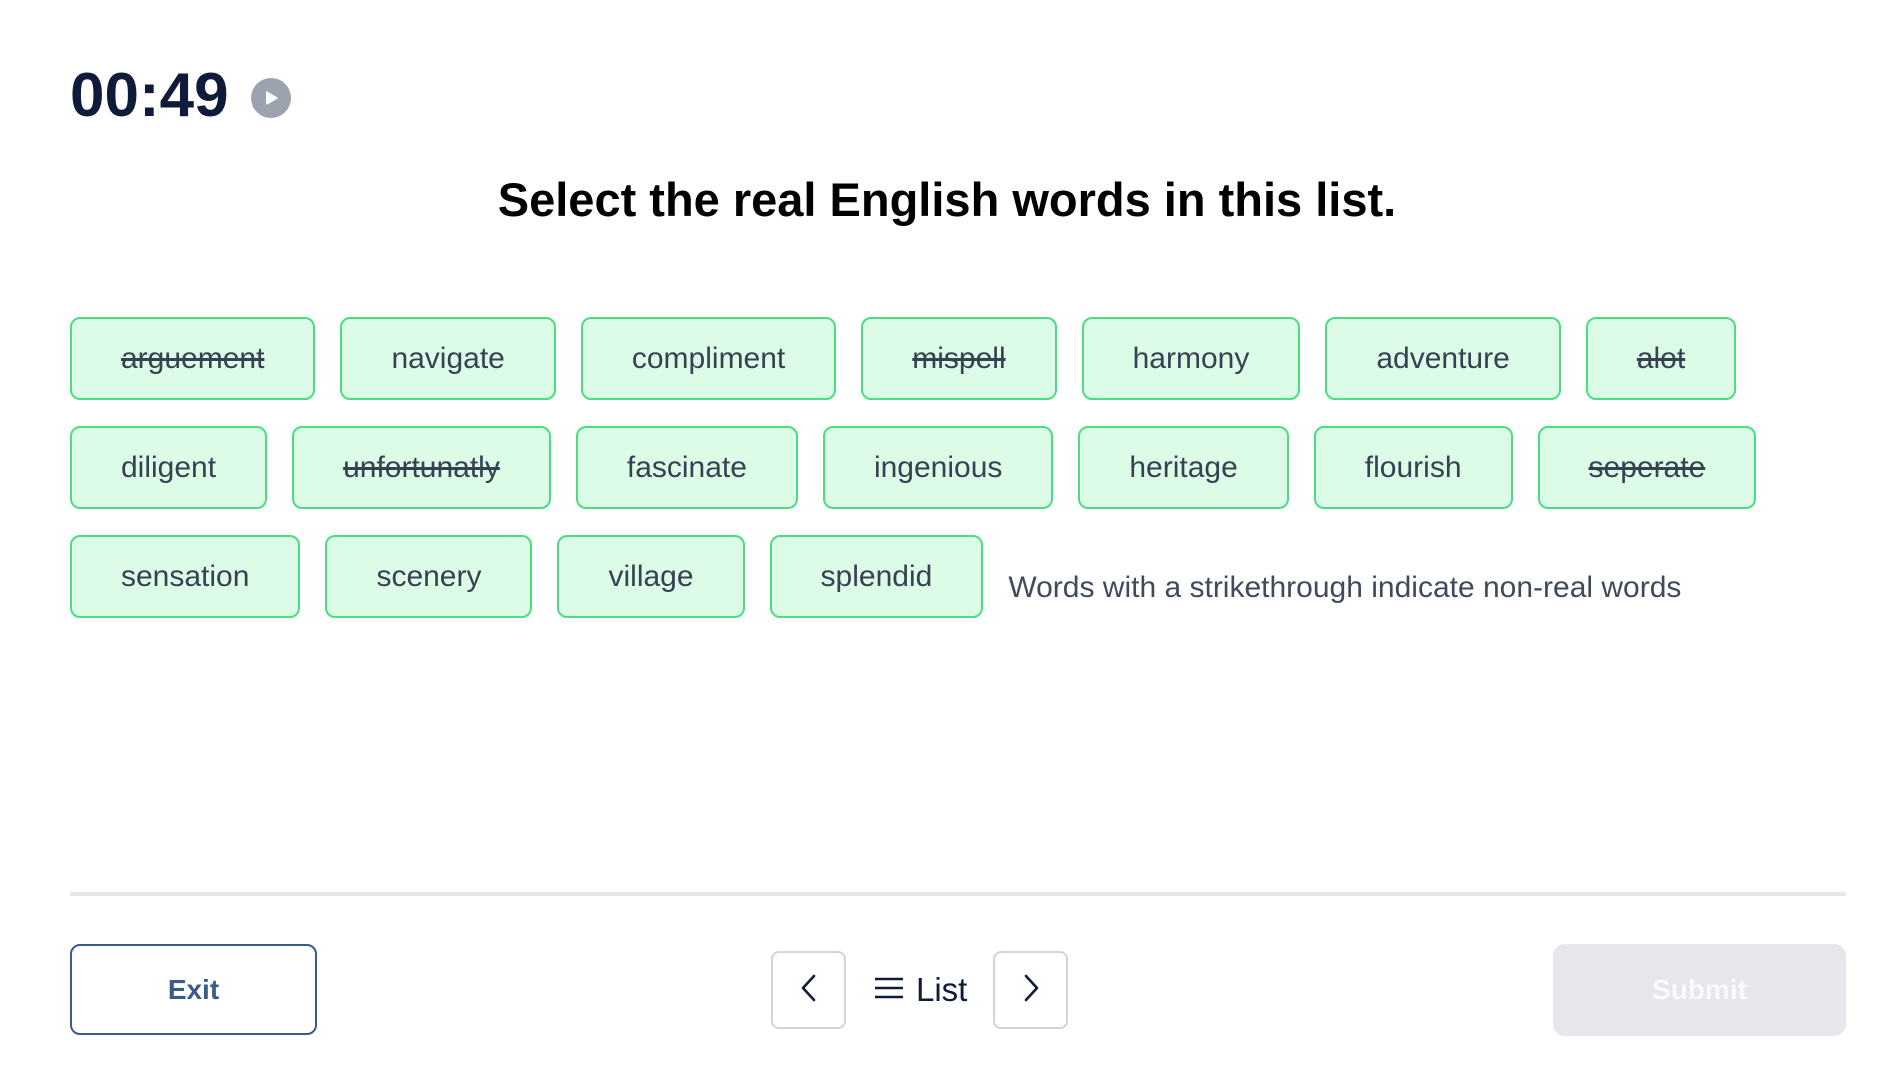  I want to click on word-chip: flourish, so click(1413, 467).